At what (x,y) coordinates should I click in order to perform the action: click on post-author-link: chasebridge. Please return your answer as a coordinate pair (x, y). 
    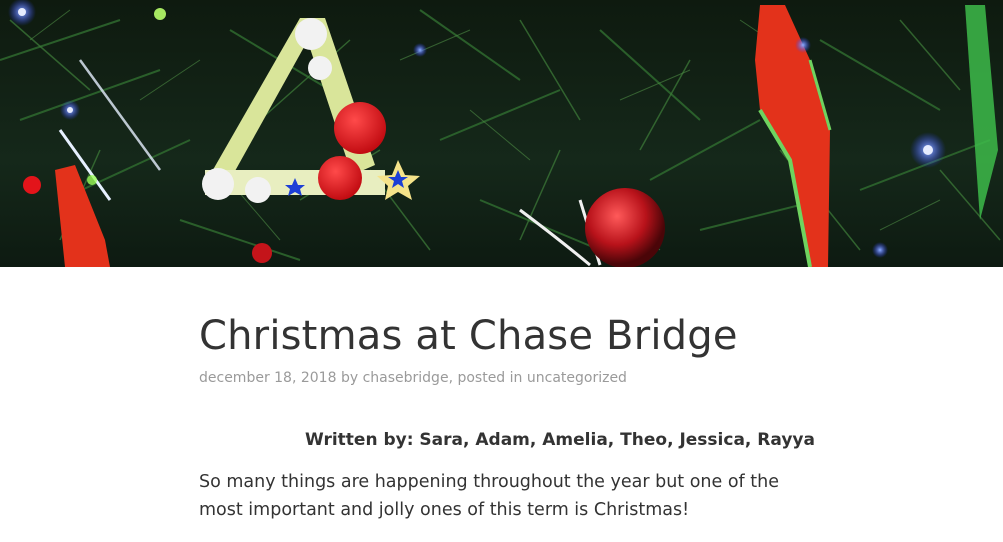
    Looking at the image, I should click on (406, 378).